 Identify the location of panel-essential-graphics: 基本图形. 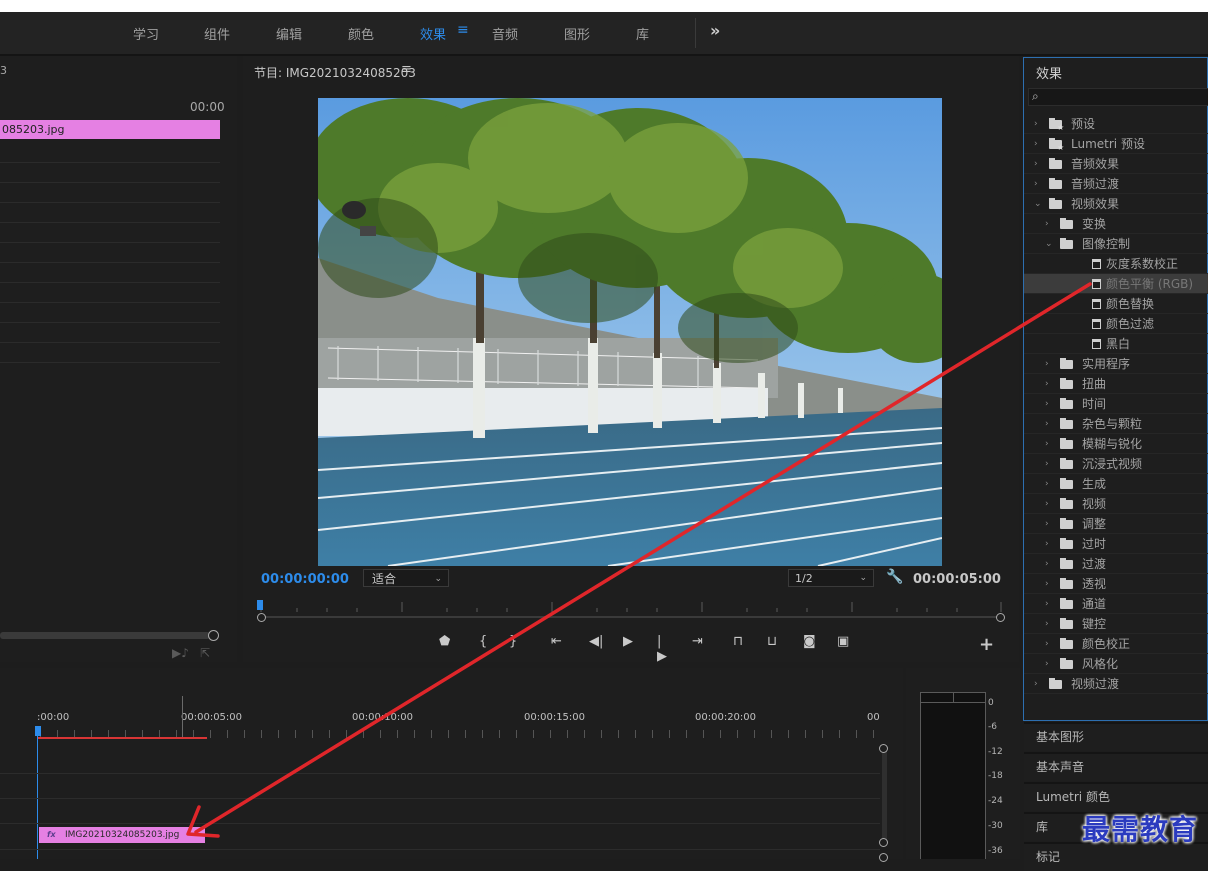
(1116, 736).